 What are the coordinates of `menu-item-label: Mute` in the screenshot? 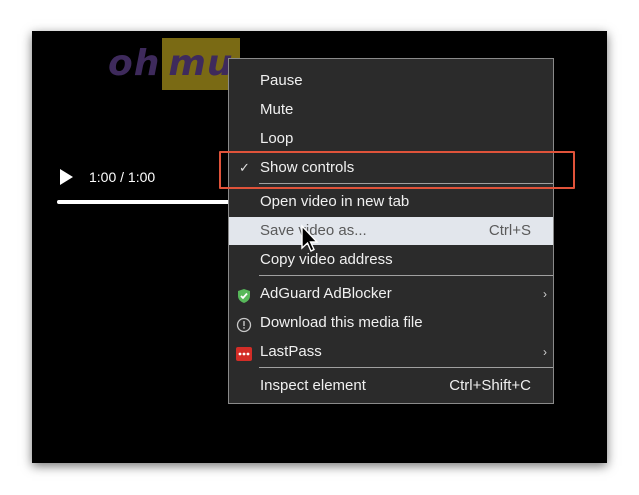 It's located at (277, 109).